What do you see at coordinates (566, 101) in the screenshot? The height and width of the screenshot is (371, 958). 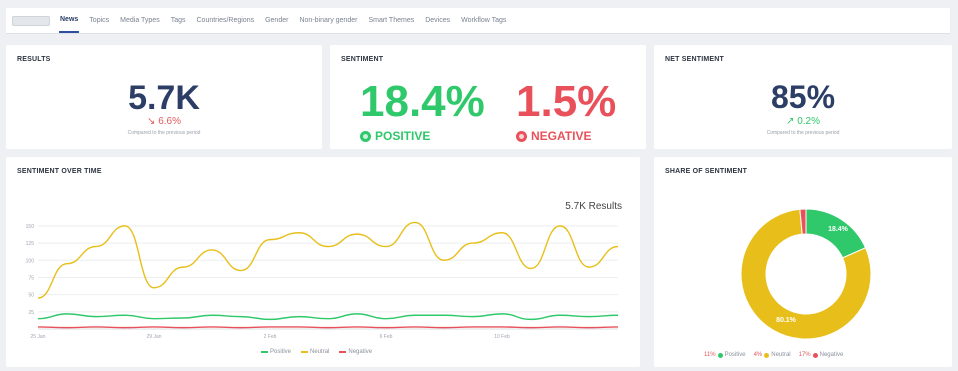 I see `negative-value: 1.5%` at bounding box center [566, 101].